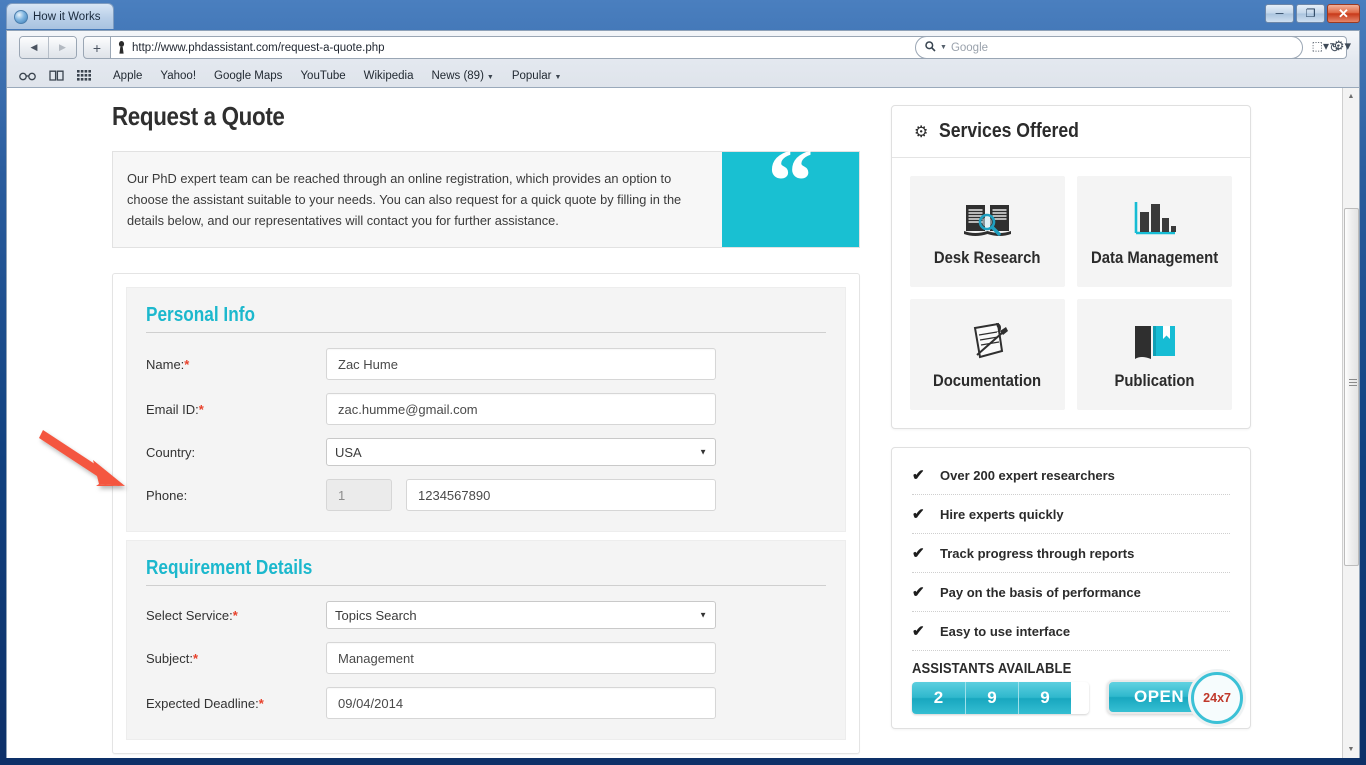 The image size is (1366, 765). What do you see at coordinates (121, 47) in the screenshot?
I see `site-favicon-icon` at bounding box center [121, 47].